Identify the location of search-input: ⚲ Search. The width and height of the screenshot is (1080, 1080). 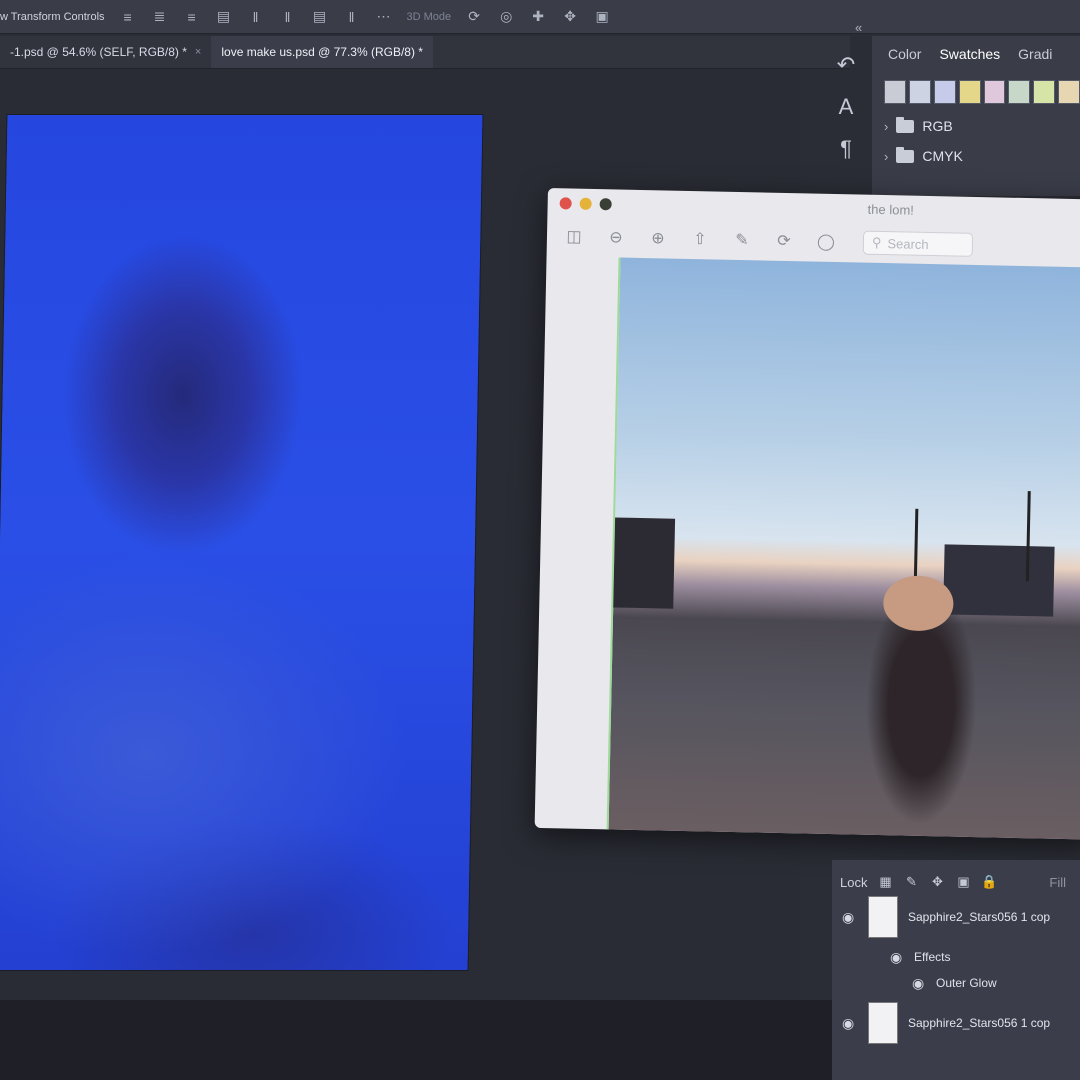
(918, 243).